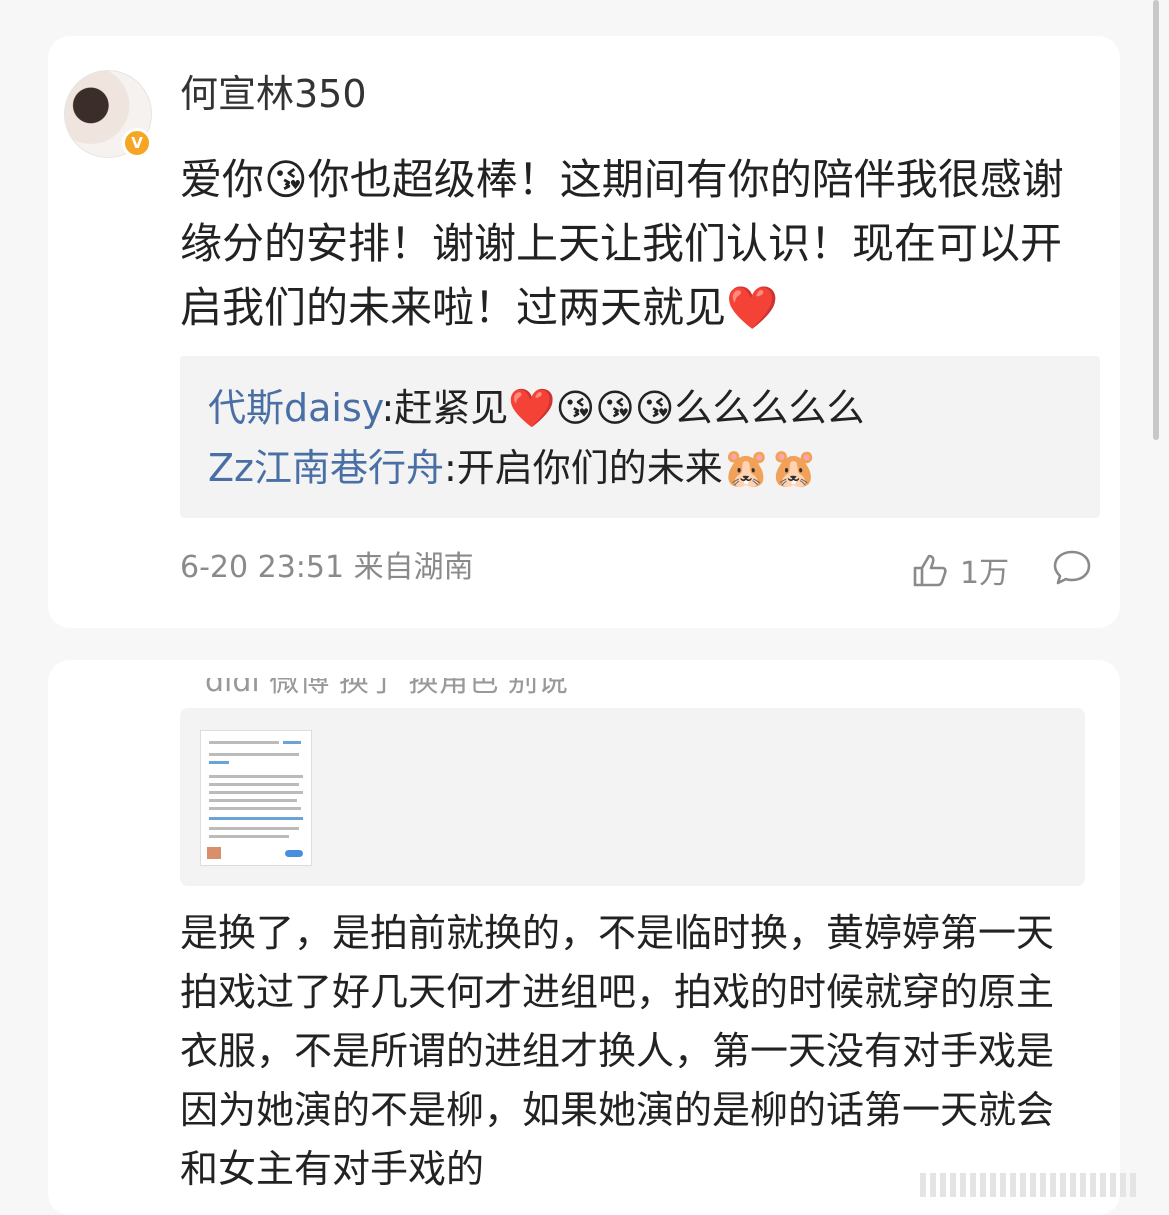 The height and width of the screenshot is (1215, 1169). Describe the element at coordinates (623, 408) in the screenshot. I see `reply-text: :赶紧见❤️😘😘😘么么么么么` at that location.